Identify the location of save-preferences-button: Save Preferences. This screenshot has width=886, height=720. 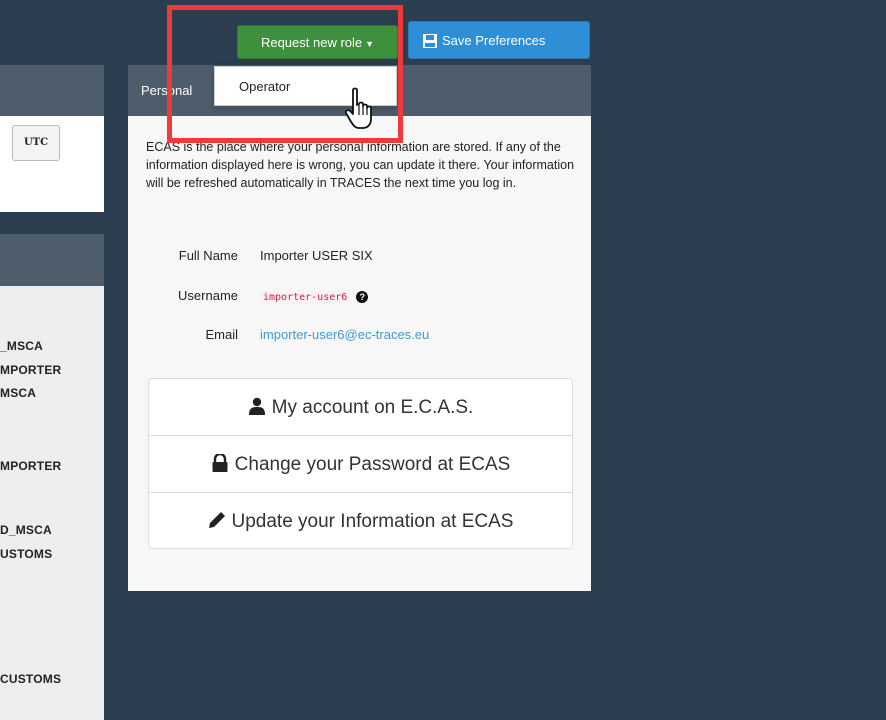
(499, 40).